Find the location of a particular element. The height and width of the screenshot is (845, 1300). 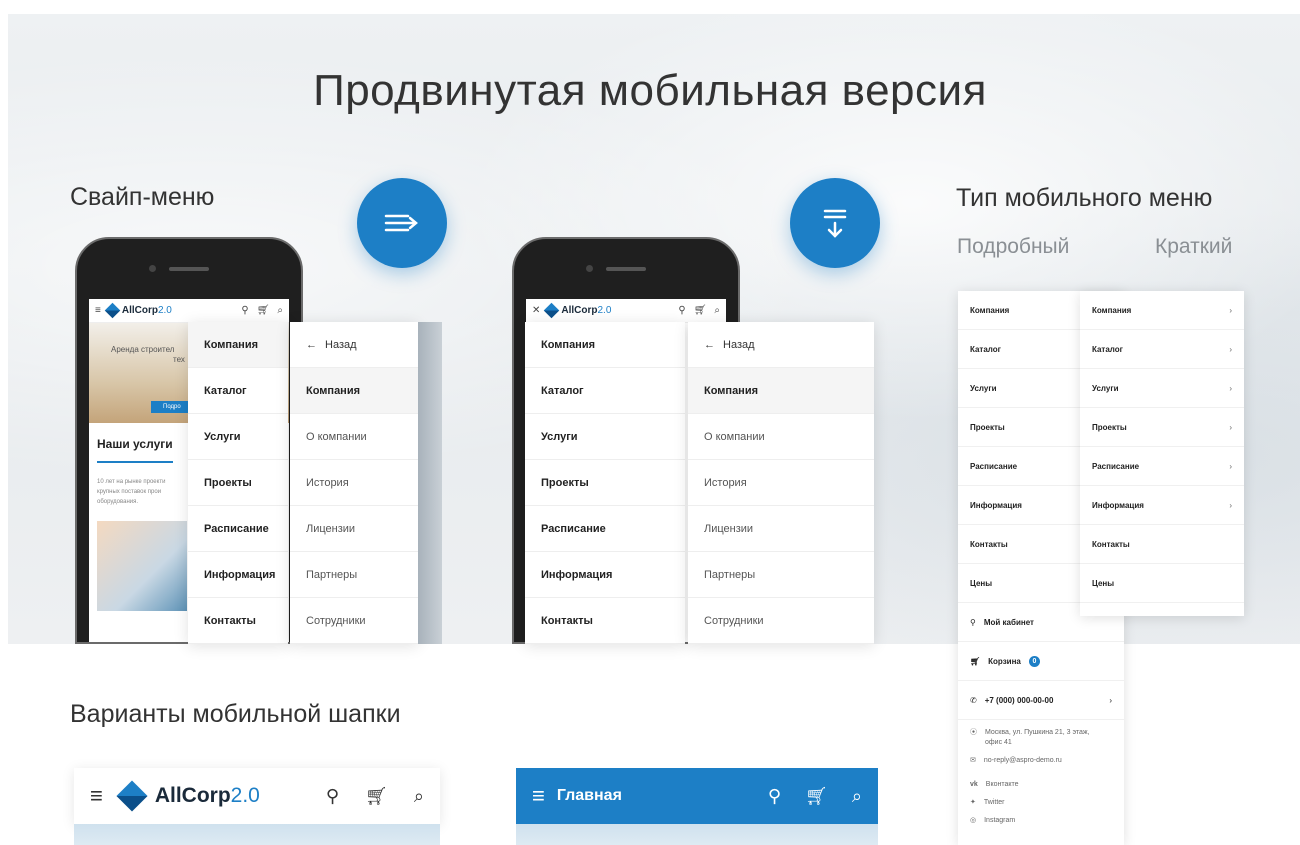

swipe-menu-title: Свайп-меню is located at coordinates (142, 197).